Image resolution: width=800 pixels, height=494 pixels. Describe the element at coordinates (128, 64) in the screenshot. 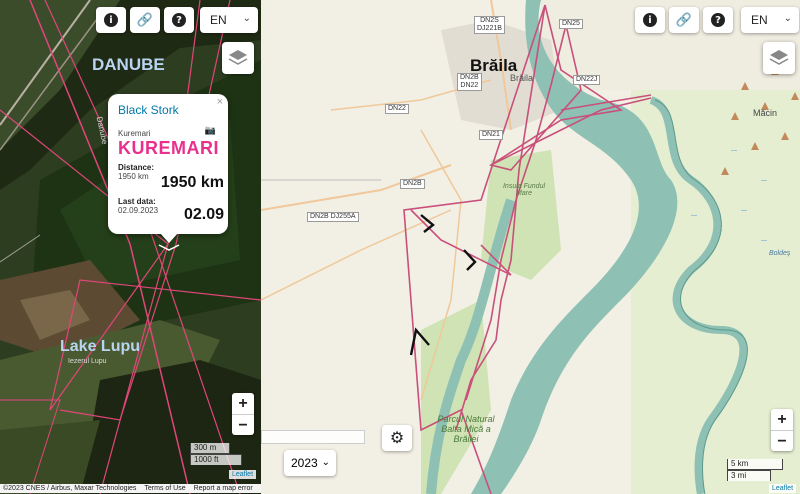

I see `label-danube: DANUBE` at that location.